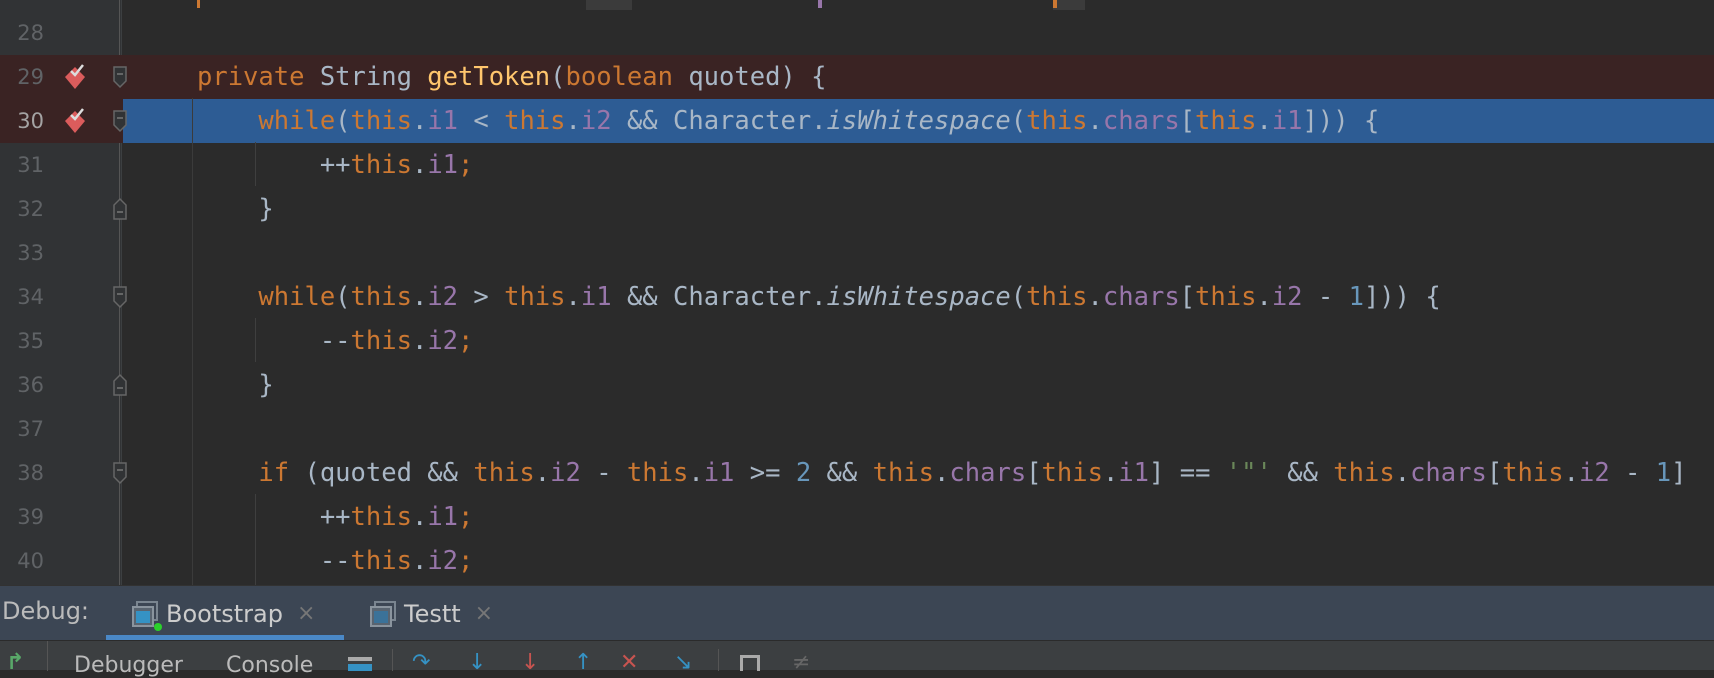  Describe the element at coordinates (335, 517) in the screenshot. I see `code-text: ++this.i1;` at that location.